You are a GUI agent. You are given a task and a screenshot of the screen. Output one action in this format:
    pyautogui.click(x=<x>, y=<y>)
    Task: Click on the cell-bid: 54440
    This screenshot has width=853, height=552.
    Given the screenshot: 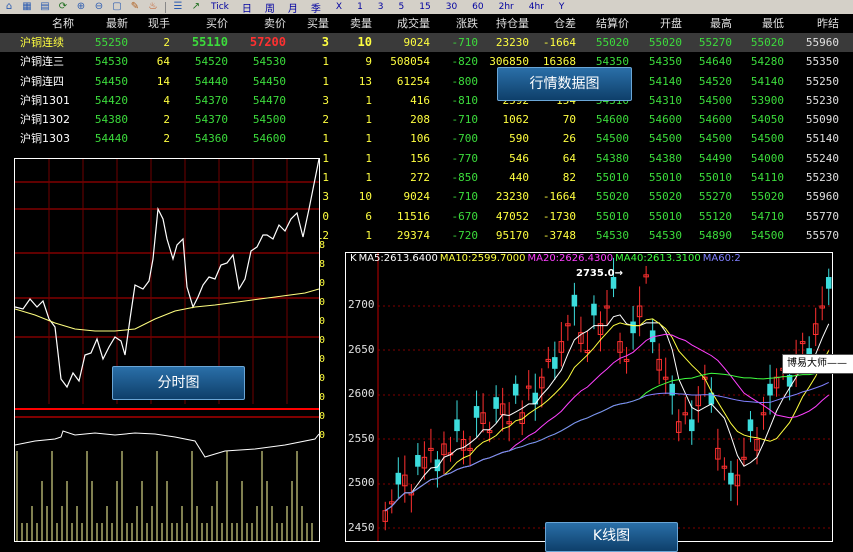 What is the action you would take?
    pyautogui.click(x=211, y=81)
    